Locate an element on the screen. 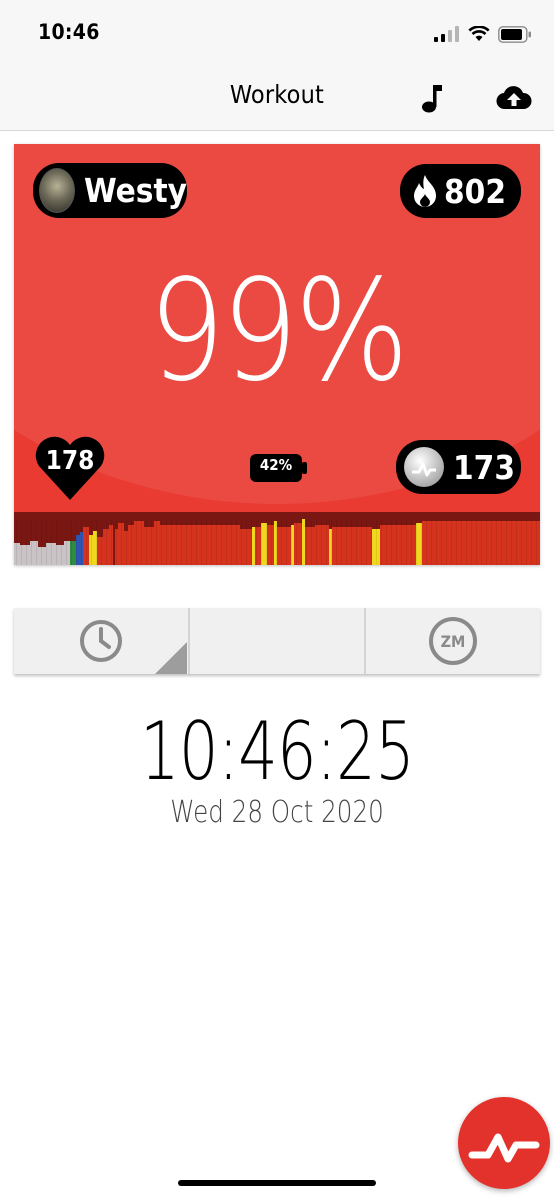 Image resolution: width=554 pixels, height=1200 pixels. medal-icon is located at coordinates (424, 467).